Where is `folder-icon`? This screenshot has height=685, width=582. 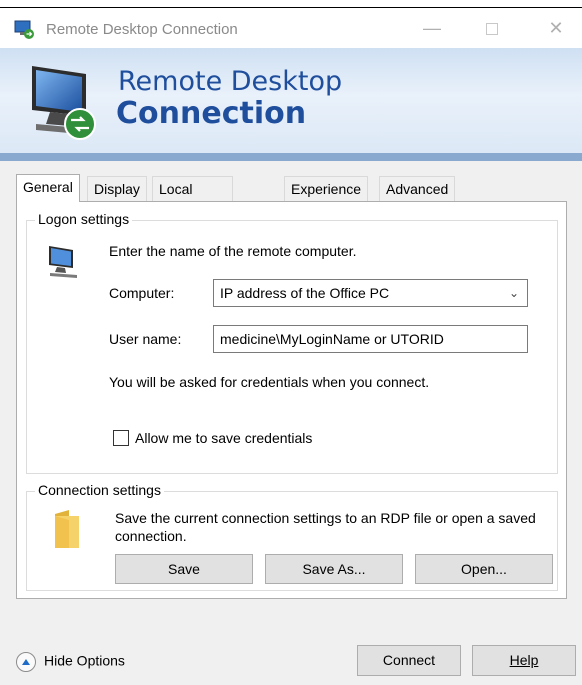
folder-icon is located at coordinates (67, 529).